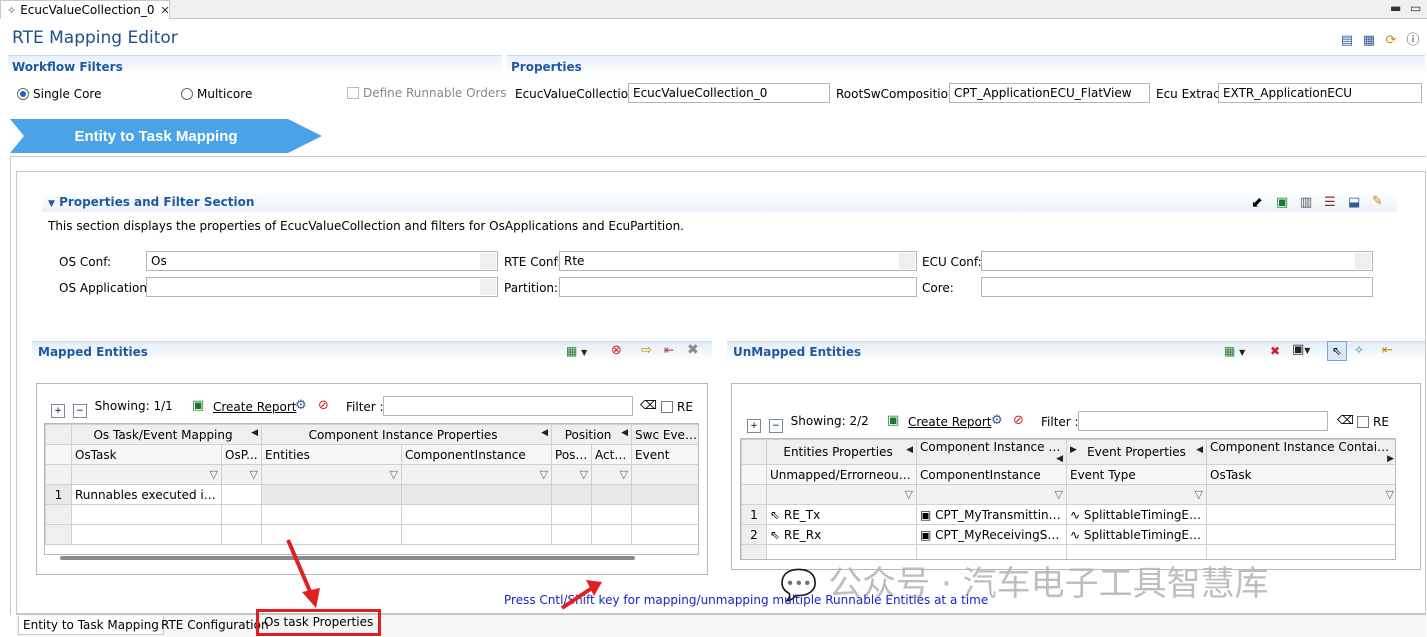 This screenshot has height=637, width=1427. Describe the element at coordinates (738, 261) in the screenshot. I see `rte-conf-field: Rte` at that location.